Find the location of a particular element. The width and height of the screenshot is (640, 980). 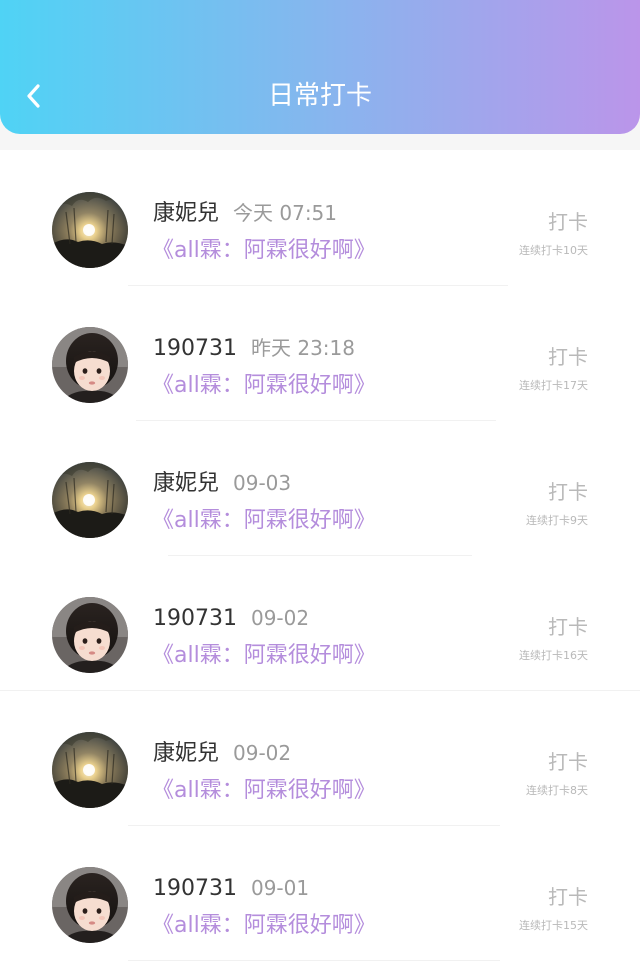

divider is located at coordinates (314, 960).